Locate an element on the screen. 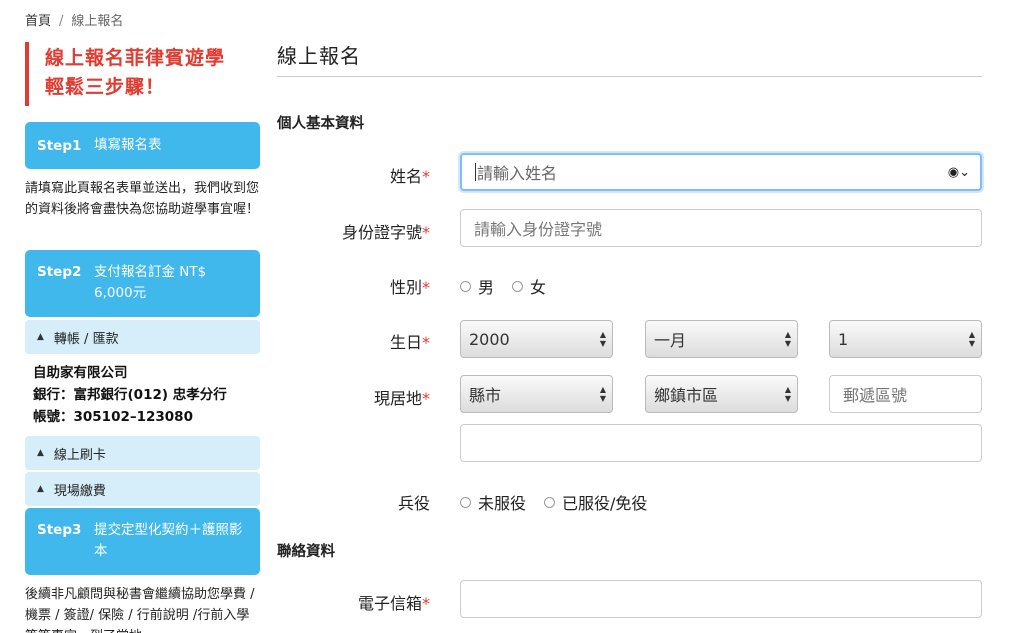 Image resolution: width=1024 pixels, height=633 pixels. military-option-served: 已服役/免役 is located at coordinates (595, 502).